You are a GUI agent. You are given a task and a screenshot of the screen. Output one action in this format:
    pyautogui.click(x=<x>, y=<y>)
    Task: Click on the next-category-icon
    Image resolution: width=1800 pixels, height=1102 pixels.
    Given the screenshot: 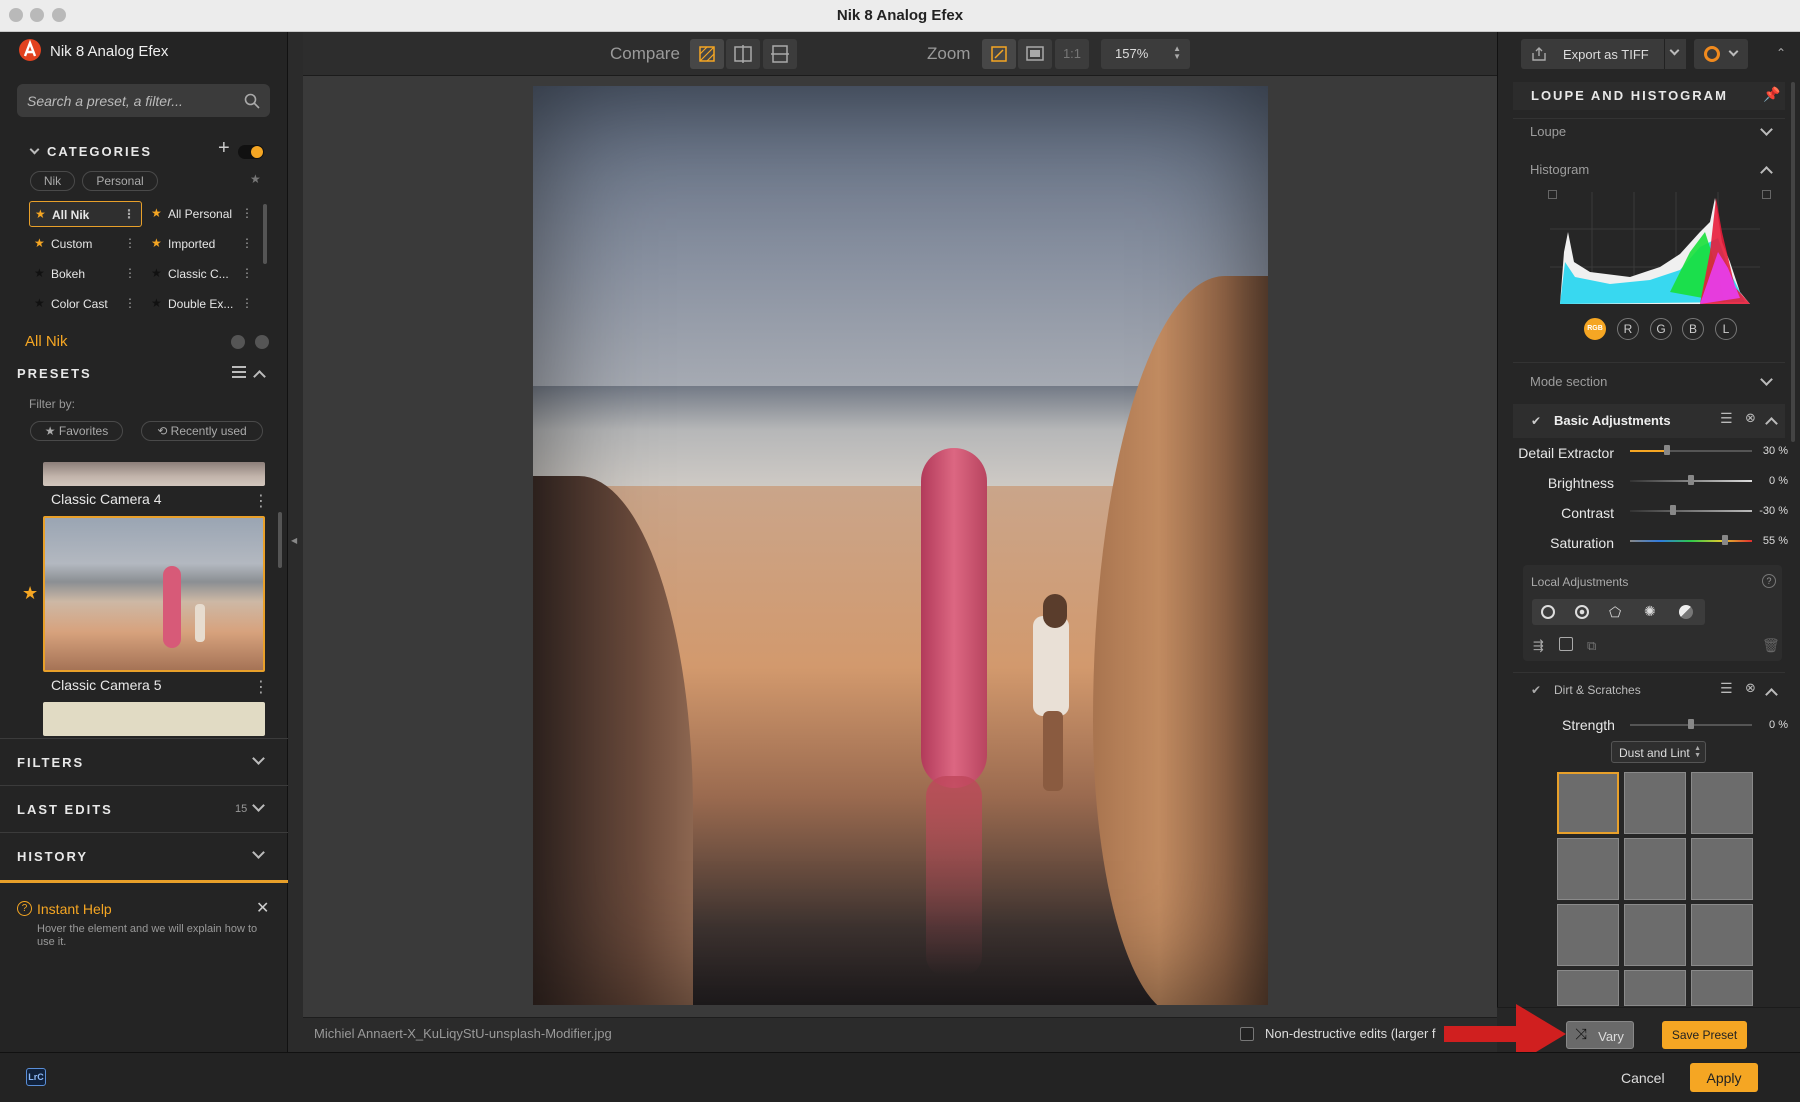 What is the action you would take?
    pyautogui.click(x=262, y=342)
    